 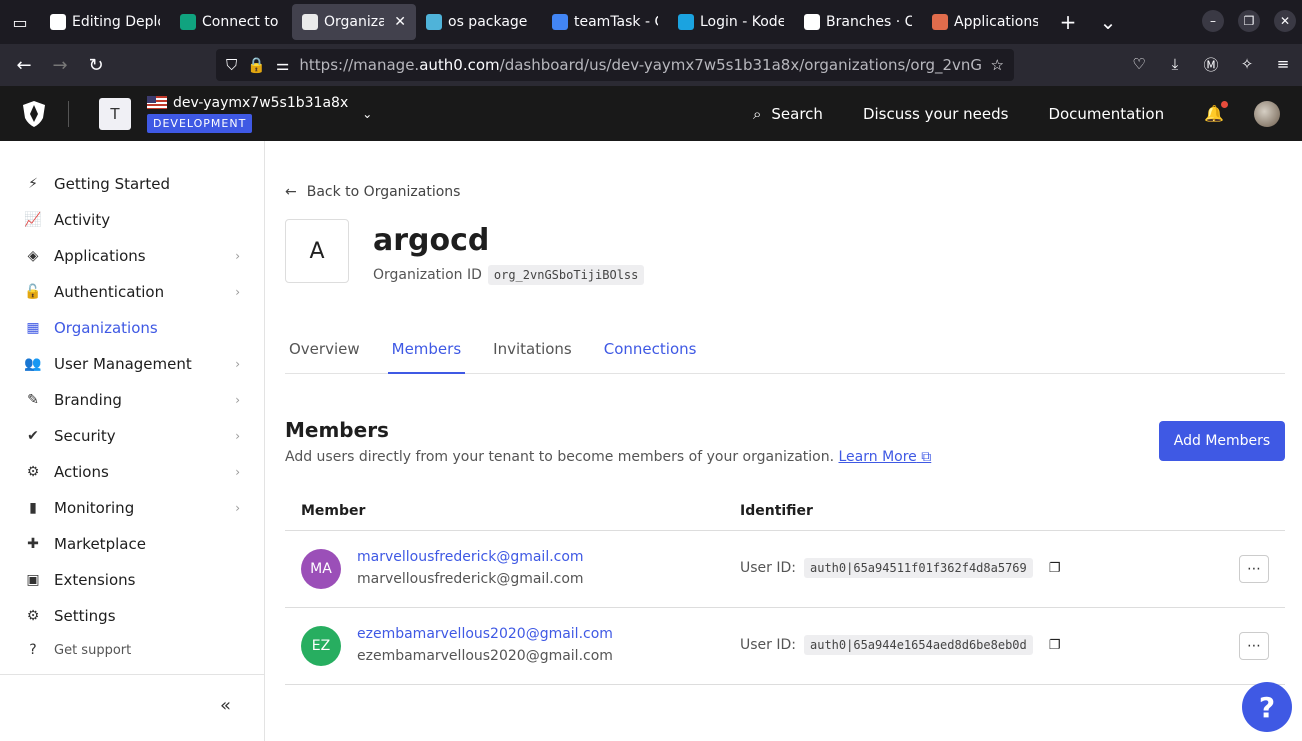 I want to click on add-members-button: Add Members, so click(x=1222, y=441).